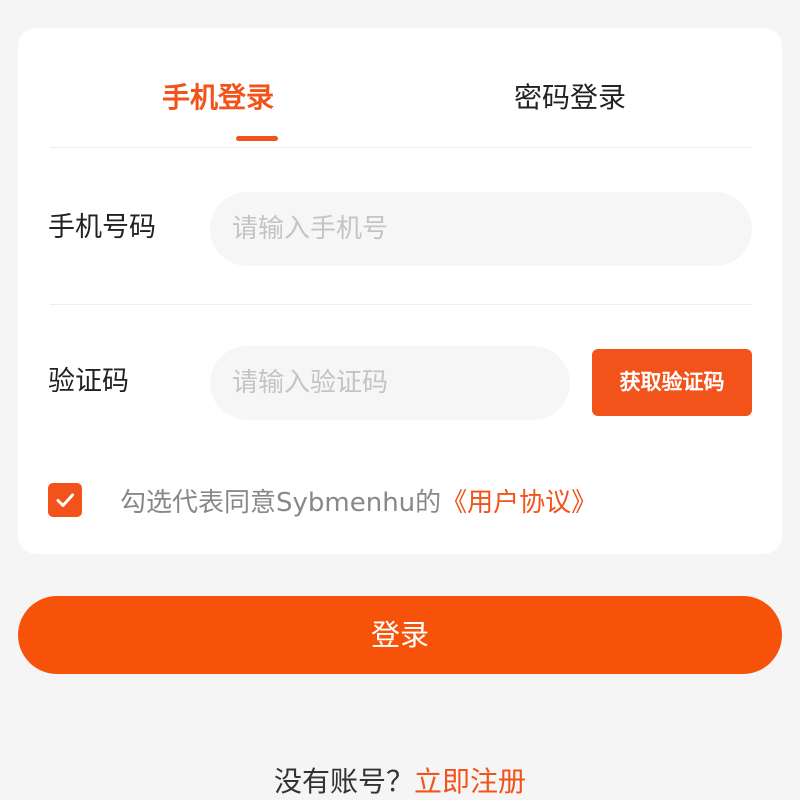 The height and width of the screenshot is (800, 800). I want to click on register-prompt: 没有账号？立即注册, so click(400, 781).